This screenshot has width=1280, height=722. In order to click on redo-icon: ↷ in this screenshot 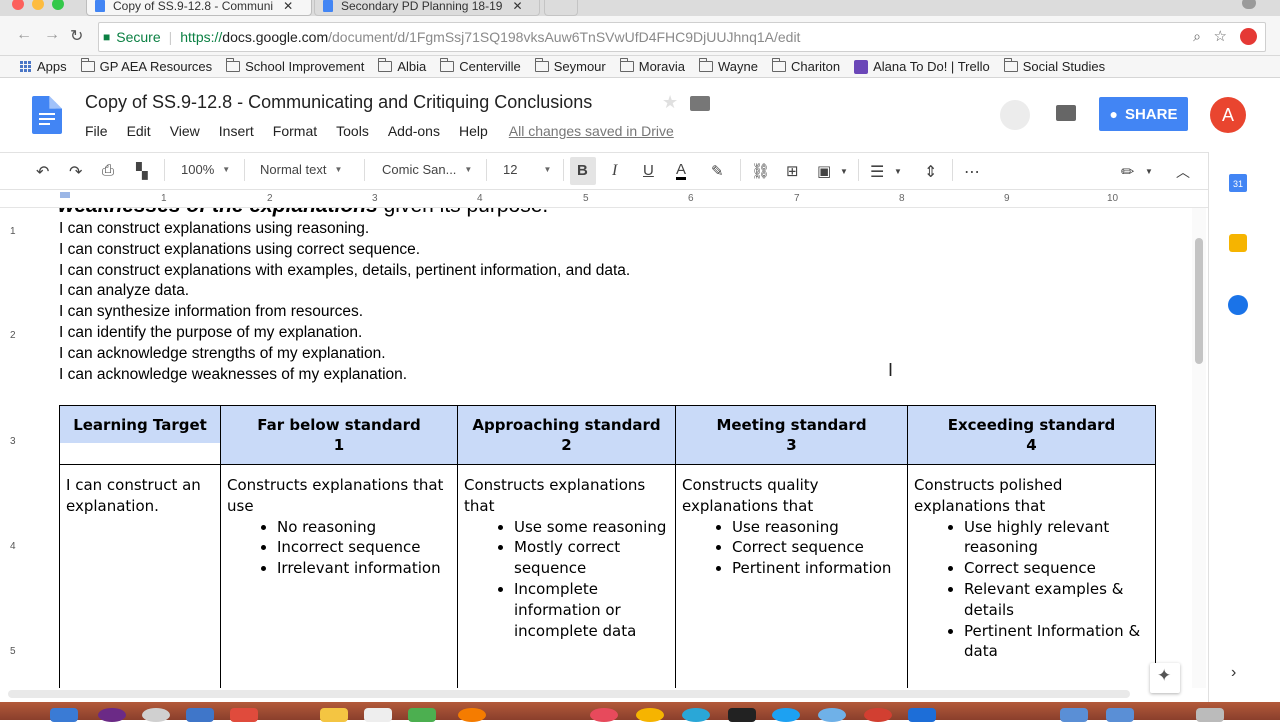, I will do `click(75, 172)`.